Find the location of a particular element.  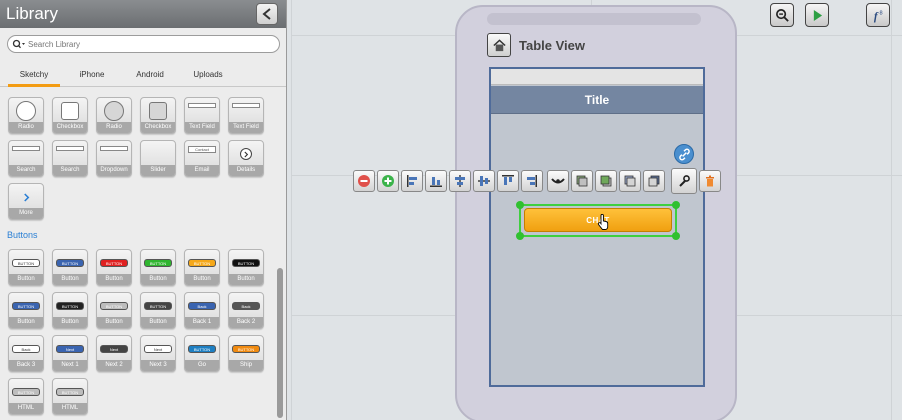

align-right-button is located at coordinates (532, 181).